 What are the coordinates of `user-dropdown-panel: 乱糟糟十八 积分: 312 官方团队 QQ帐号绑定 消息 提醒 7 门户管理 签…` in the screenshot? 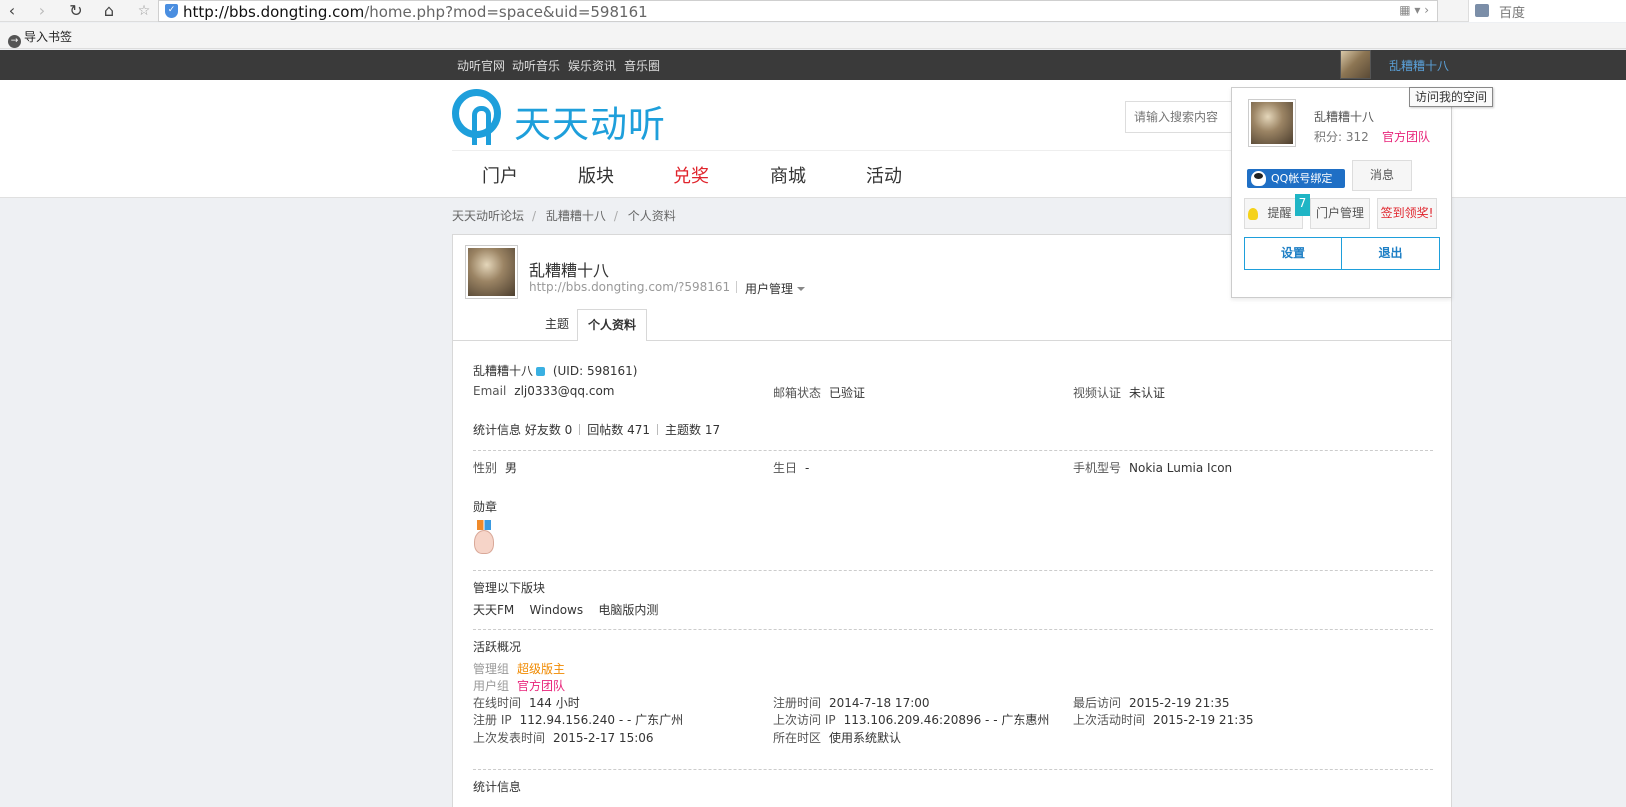 It's located at (1341, 192).